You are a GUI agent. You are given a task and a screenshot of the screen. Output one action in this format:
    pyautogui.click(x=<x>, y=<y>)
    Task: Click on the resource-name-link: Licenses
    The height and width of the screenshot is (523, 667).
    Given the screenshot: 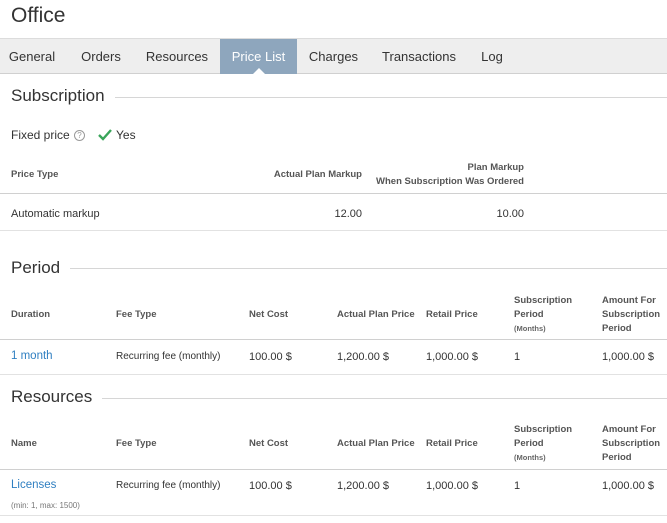 What is the action you would take?
    pyautogui.click(x=33, y=485)
    